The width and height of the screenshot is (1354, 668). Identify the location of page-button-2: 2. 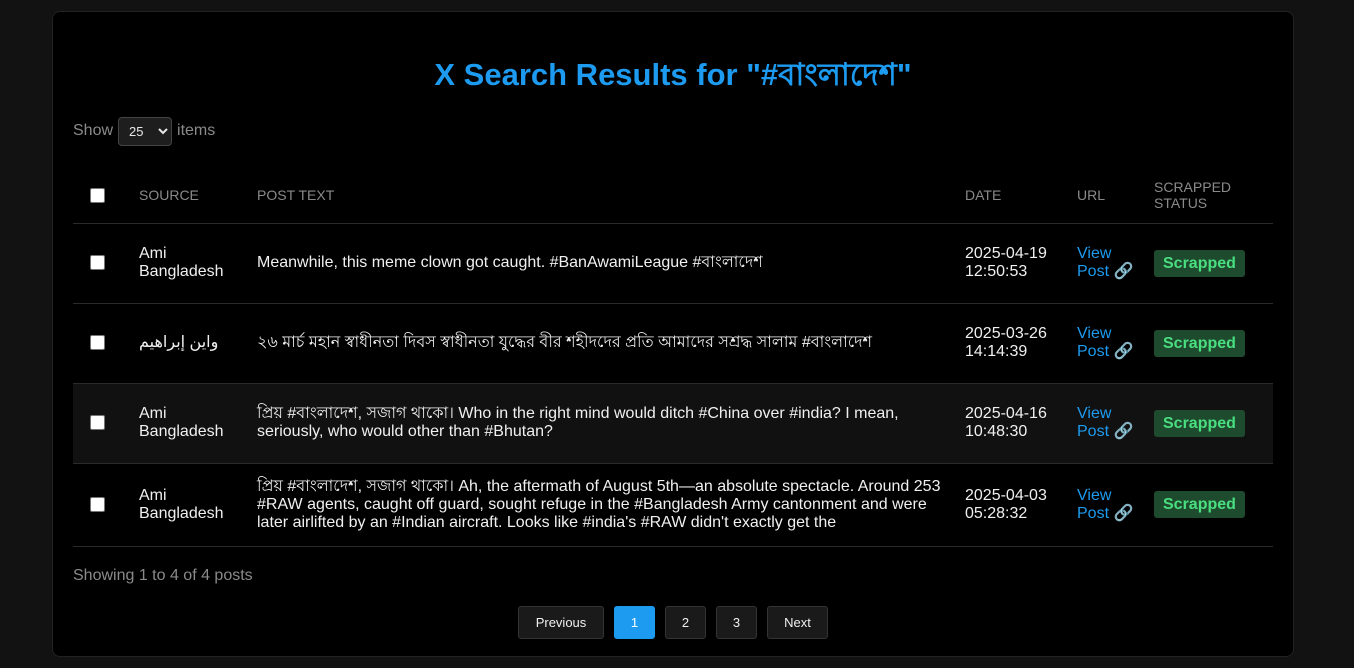
(685, 622).